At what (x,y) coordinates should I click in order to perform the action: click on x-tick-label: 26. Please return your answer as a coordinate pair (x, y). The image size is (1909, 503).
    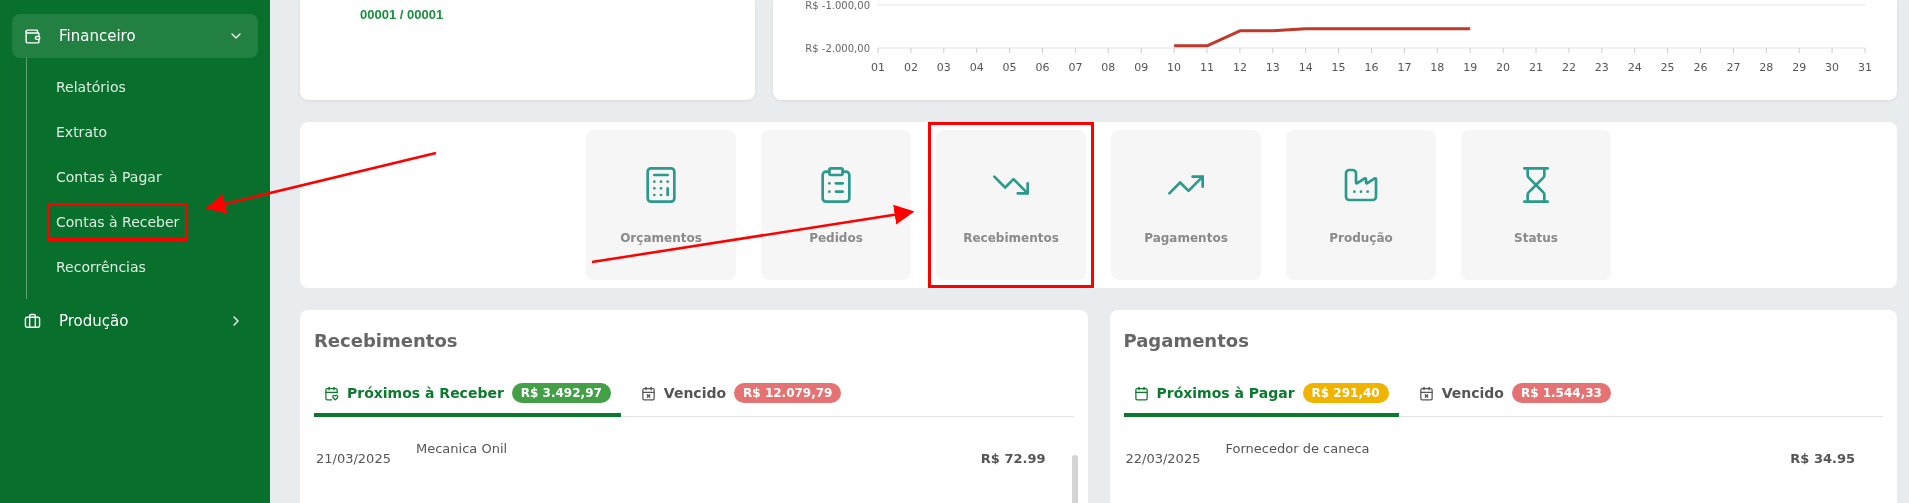
    Looking at the image, I should click on (1700, 67).